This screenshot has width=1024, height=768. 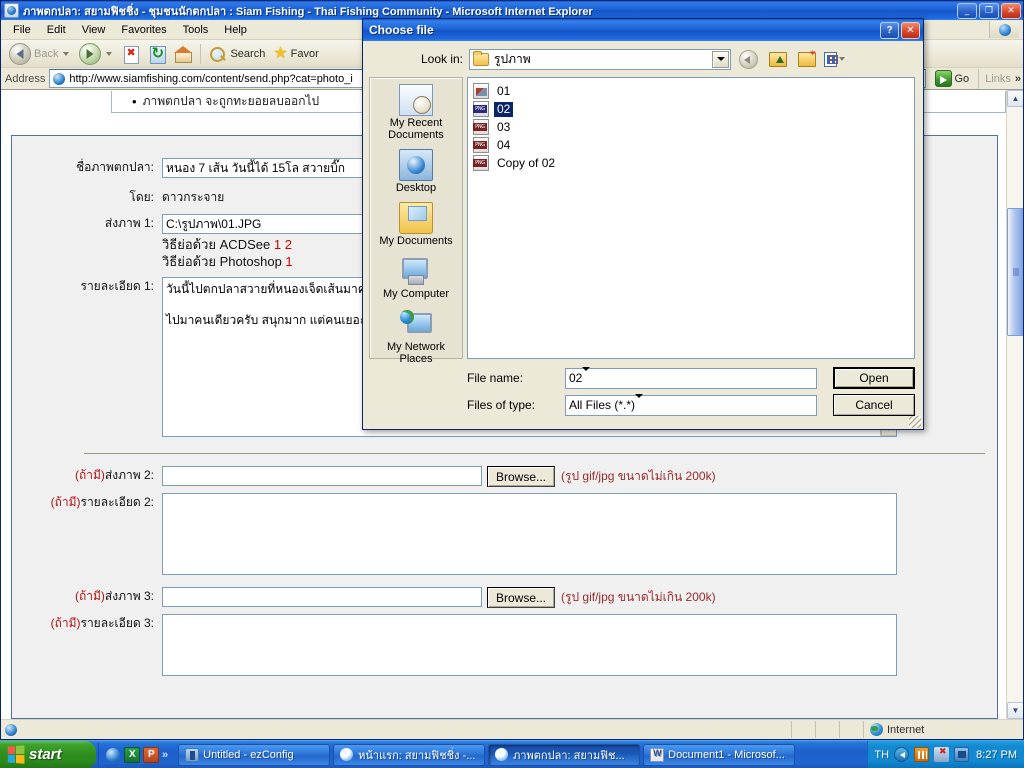 What do you see at coordinates (90, 53) in the screenshot?
I see `forward-arrow-icon` at bounding box center [90, 53].